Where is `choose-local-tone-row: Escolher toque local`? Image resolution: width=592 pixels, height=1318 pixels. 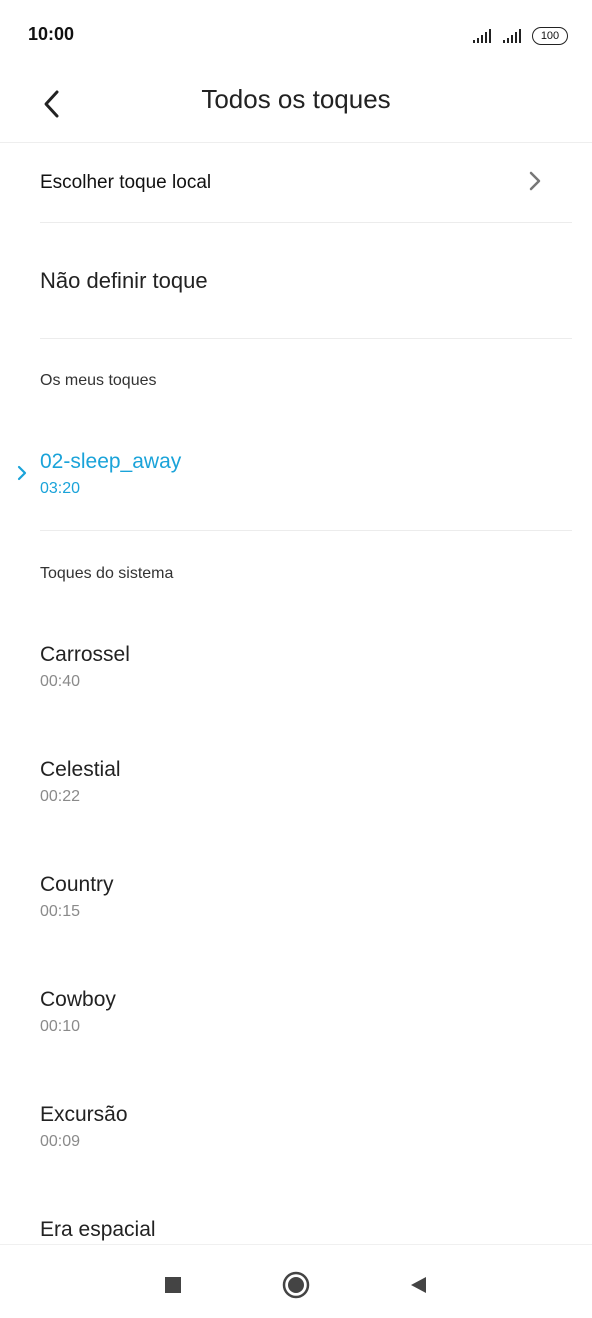 choose-local-tone-row: Escolher toque local is located at coordinates (306, 182).